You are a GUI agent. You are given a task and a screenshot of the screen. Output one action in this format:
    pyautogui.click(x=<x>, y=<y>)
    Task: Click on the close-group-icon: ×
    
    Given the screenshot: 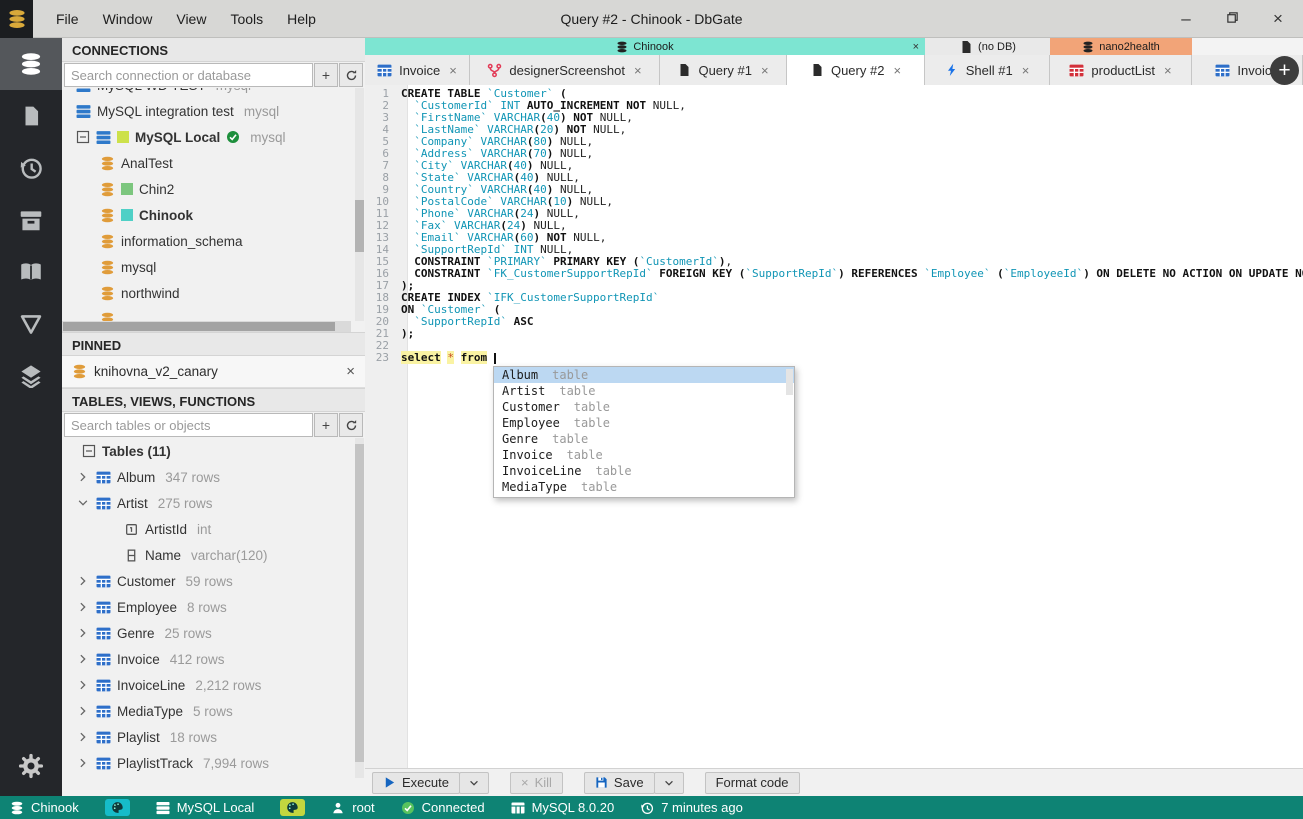 What is the action you would take?
    pyautogui.click(x=916, y=47)
    